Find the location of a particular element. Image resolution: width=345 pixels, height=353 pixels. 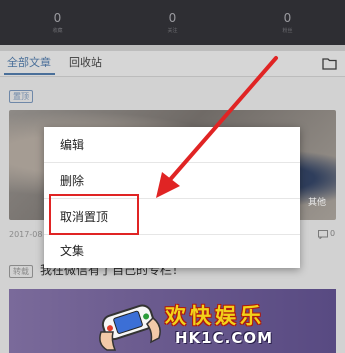

comment-icon is located at coordinates (323, 234).